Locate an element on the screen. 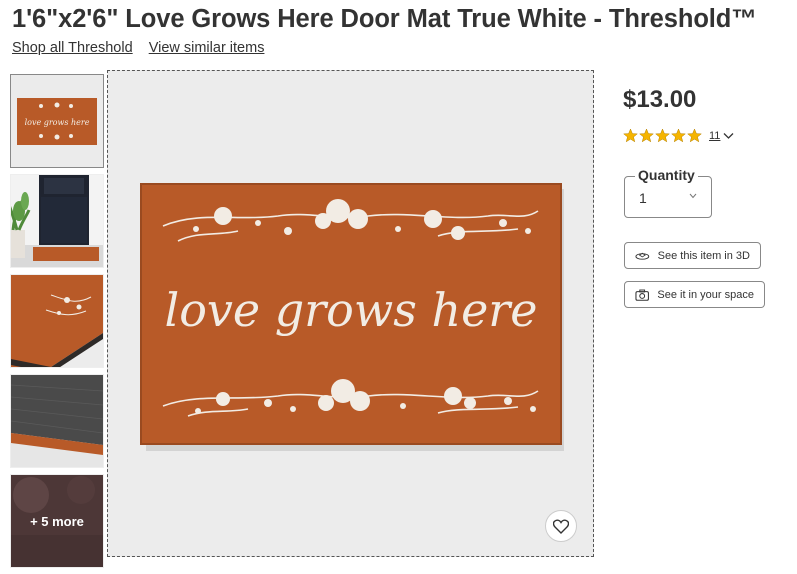 The width and height of the screenshot is (797, 574). product-rating: 11 is located at coordinates (678, 135).